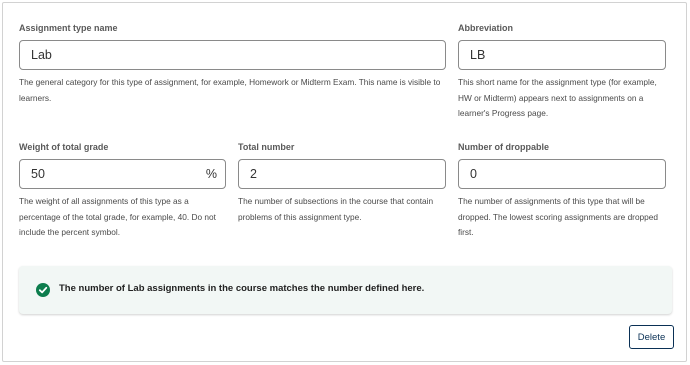 This screenshot has height=365, width=690. I want to click on weight-value: 50, so click(38, 174).